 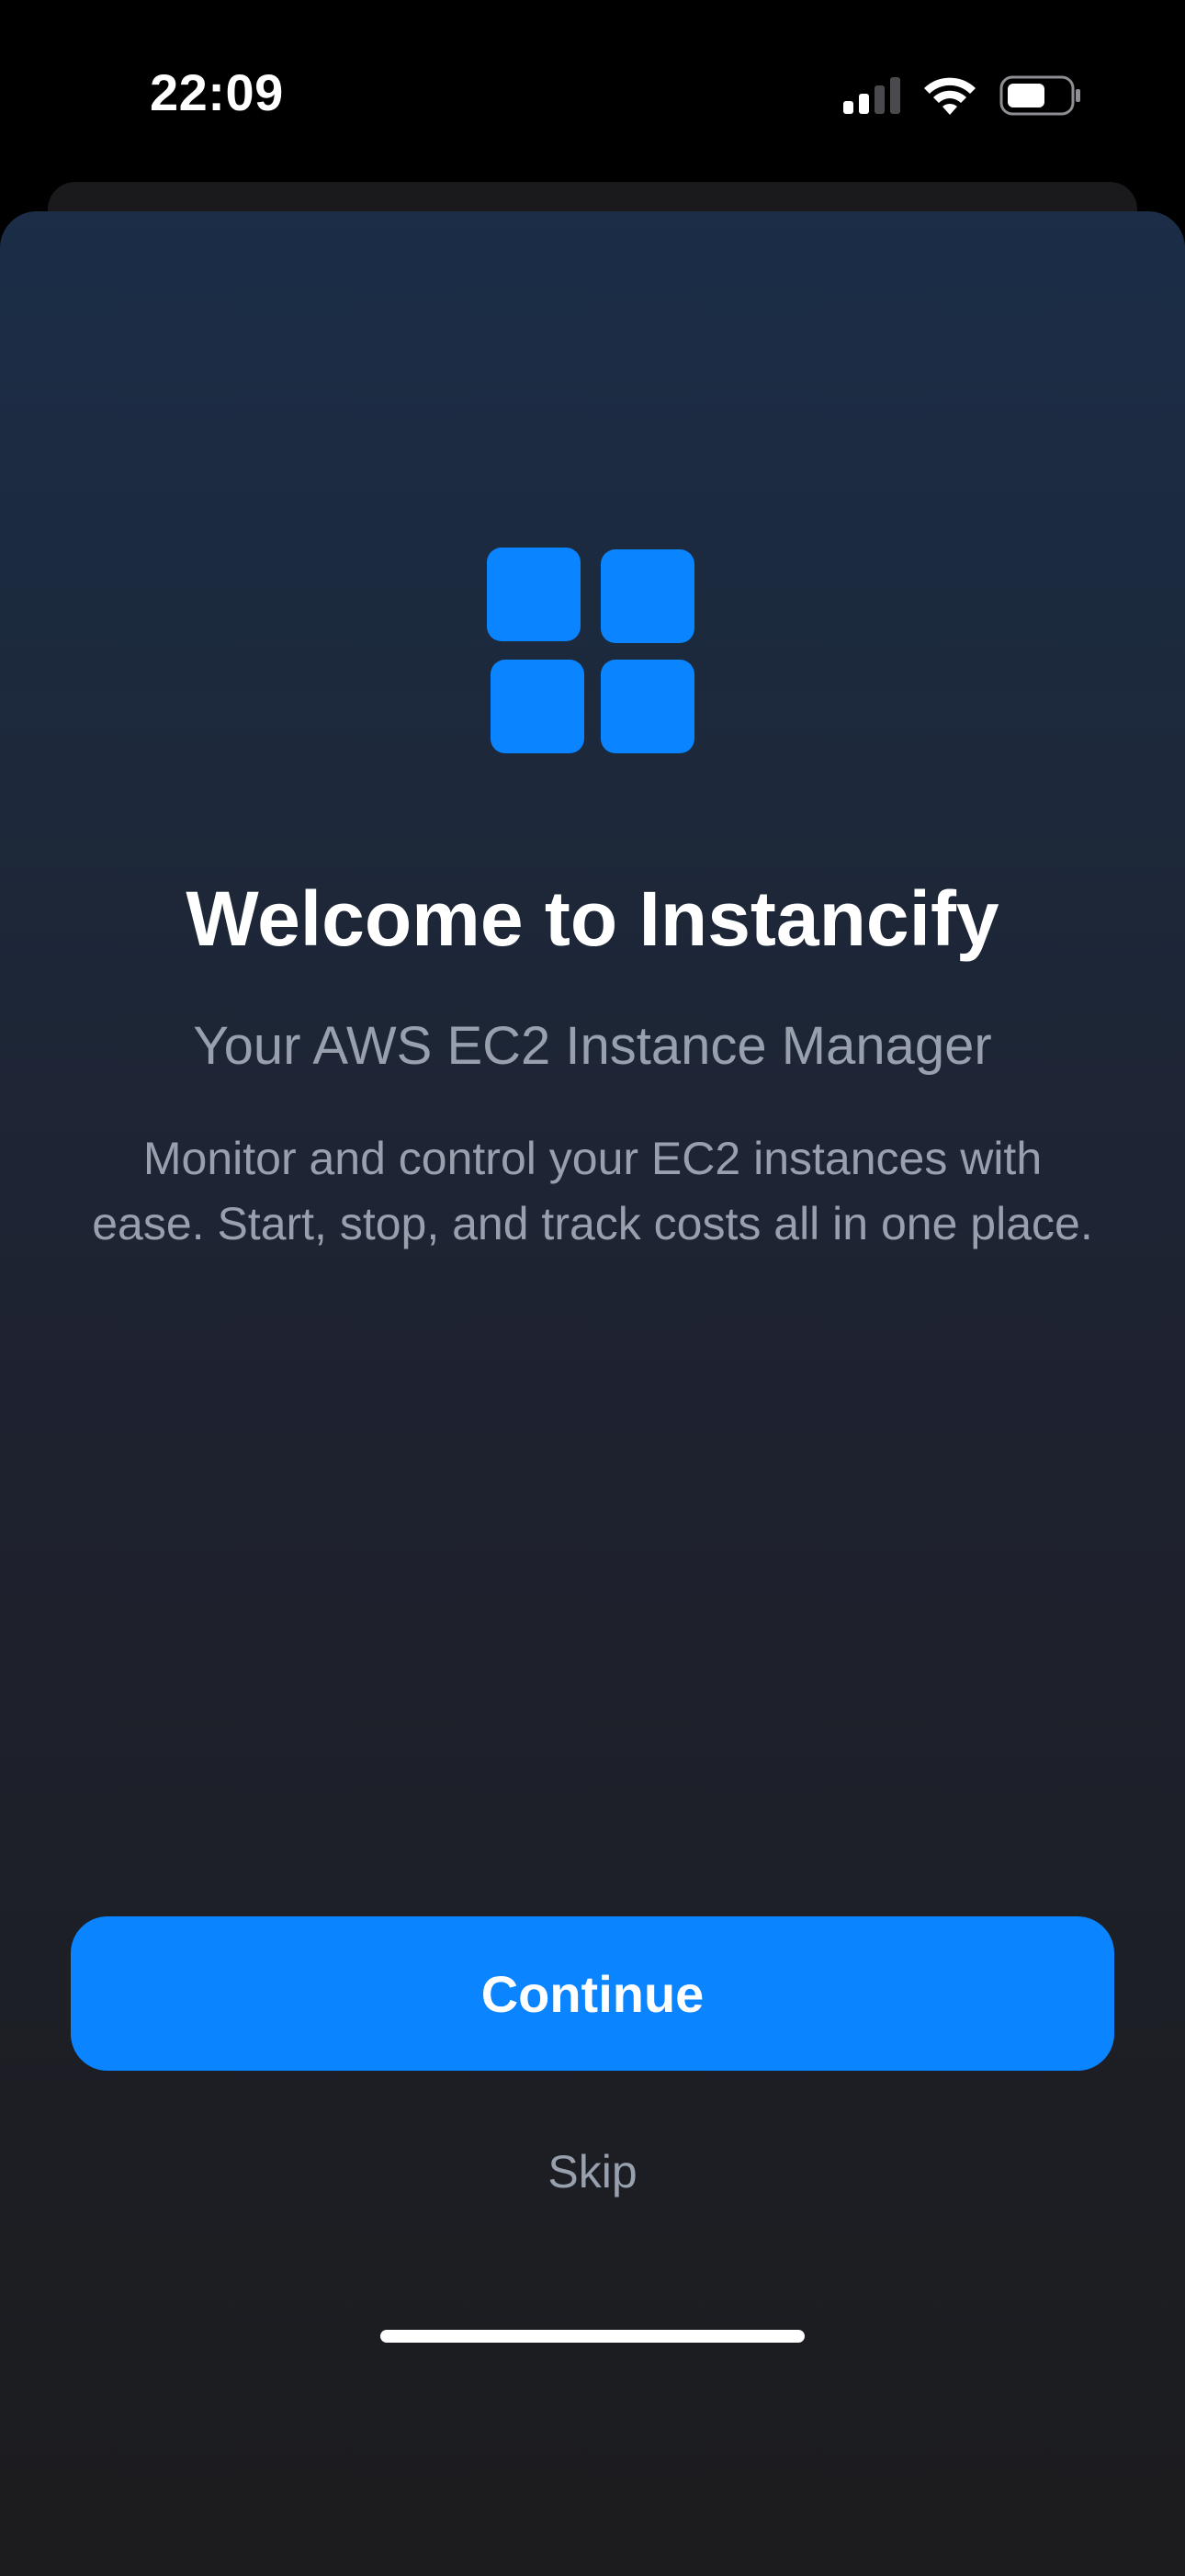 What do you see at coordinates (592, 1046) in the screenshot?
I see `subtitle: Your AWS EC2 Instance Manager` at bounding box center [592, 1046].